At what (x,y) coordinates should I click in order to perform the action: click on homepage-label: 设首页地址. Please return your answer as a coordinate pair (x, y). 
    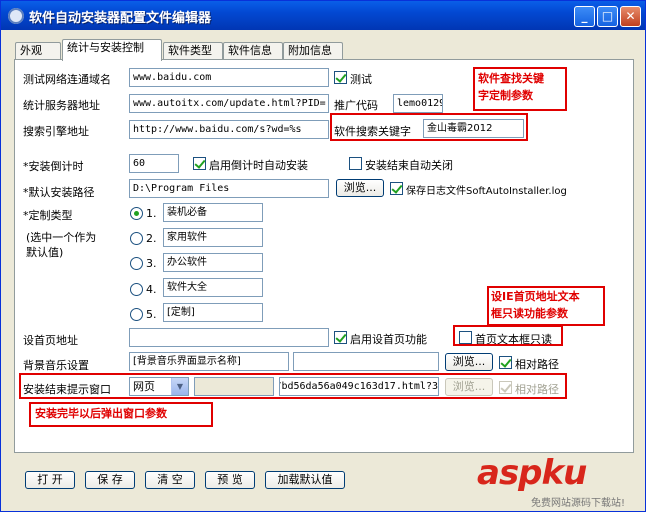
    Looking at the image, I should click on (50, 340).